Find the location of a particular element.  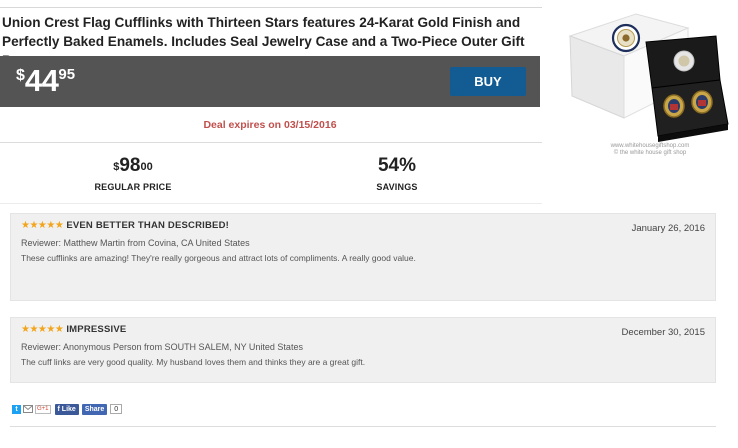

facebook-share-button: Share is located at coordinates (94, 409).